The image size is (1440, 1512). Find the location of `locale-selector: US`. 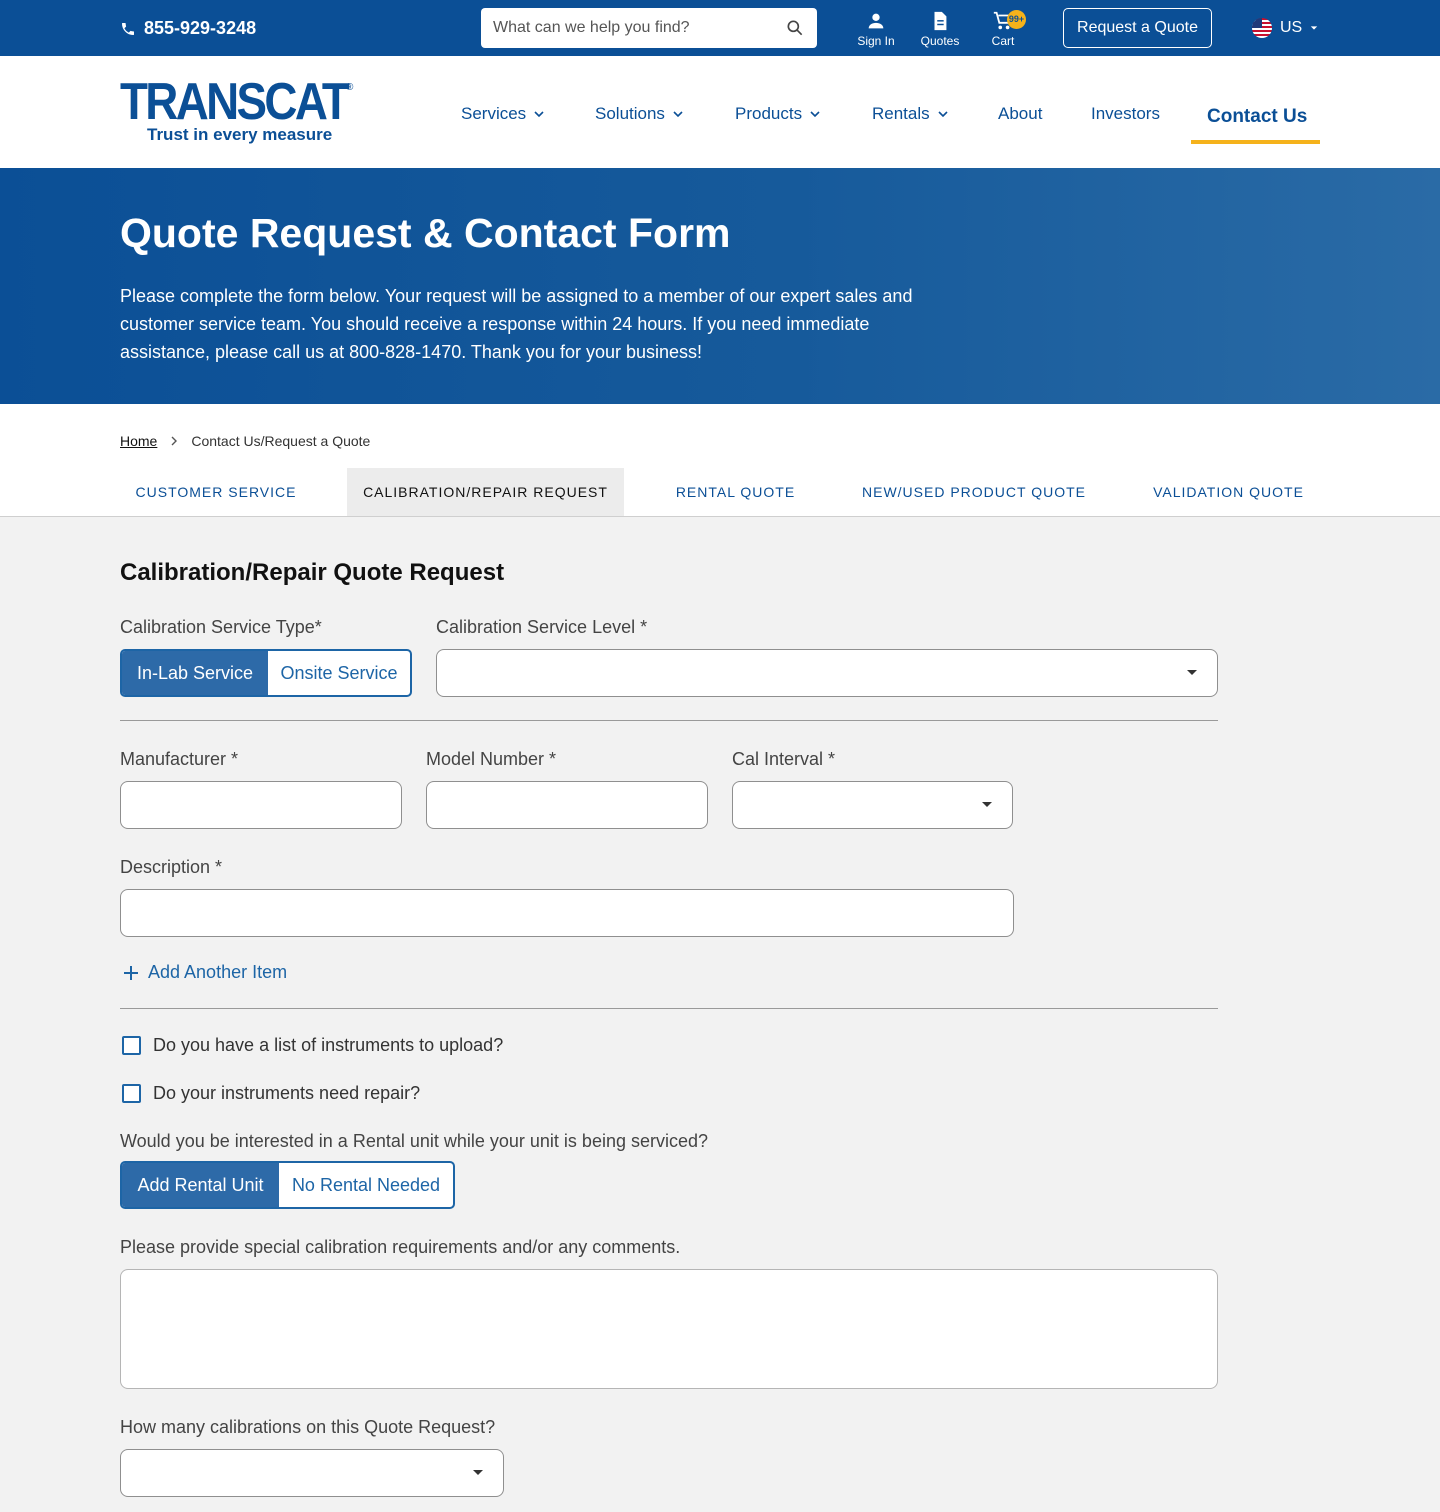

locale-selector: US is located at coordinates (1285, 28).